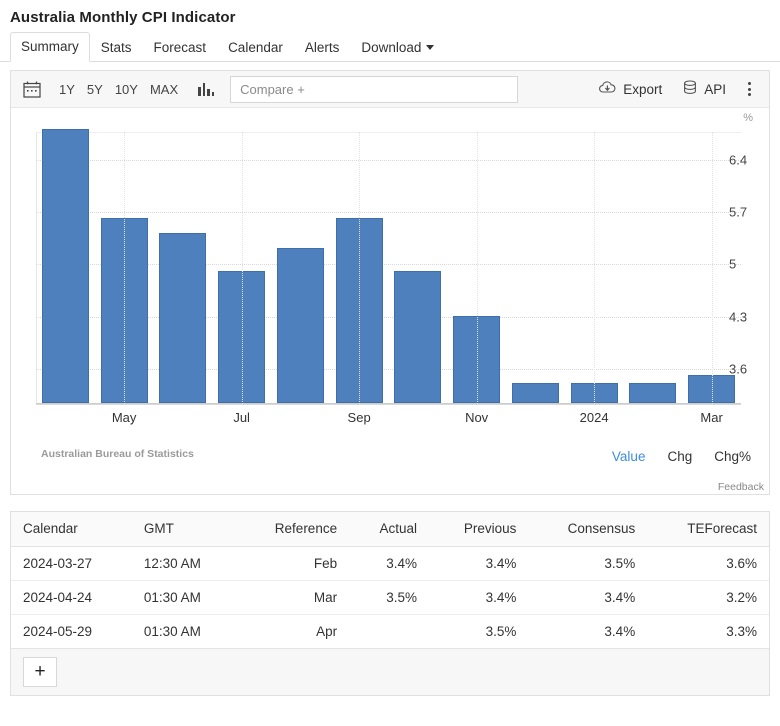 This screenshot has height=726, width=780. Describe the element at coordinates (58, 631) in the screenshot. I see `table-cell: 2024-05-29` at that location.